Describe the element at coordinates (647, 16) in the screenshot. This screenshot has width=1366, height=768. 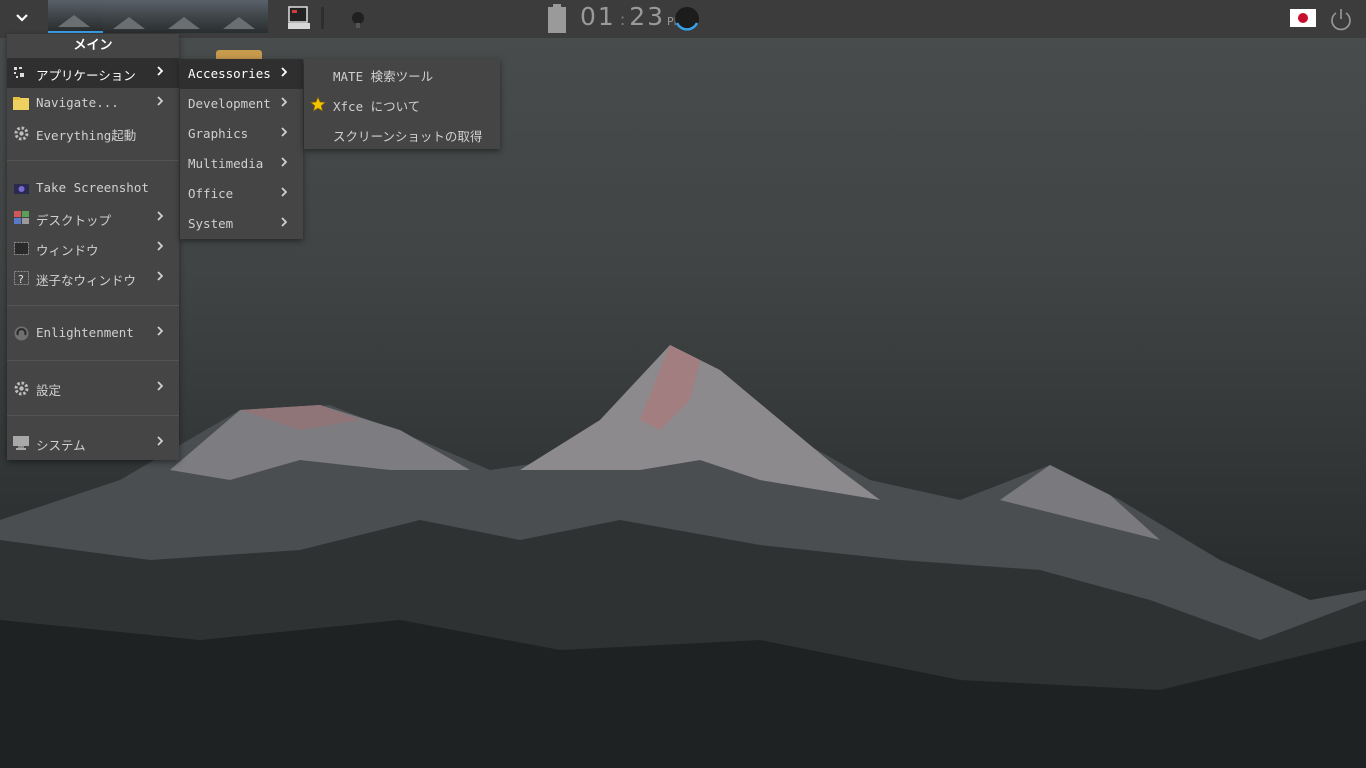
I see `clock-minute: 23` at that location.